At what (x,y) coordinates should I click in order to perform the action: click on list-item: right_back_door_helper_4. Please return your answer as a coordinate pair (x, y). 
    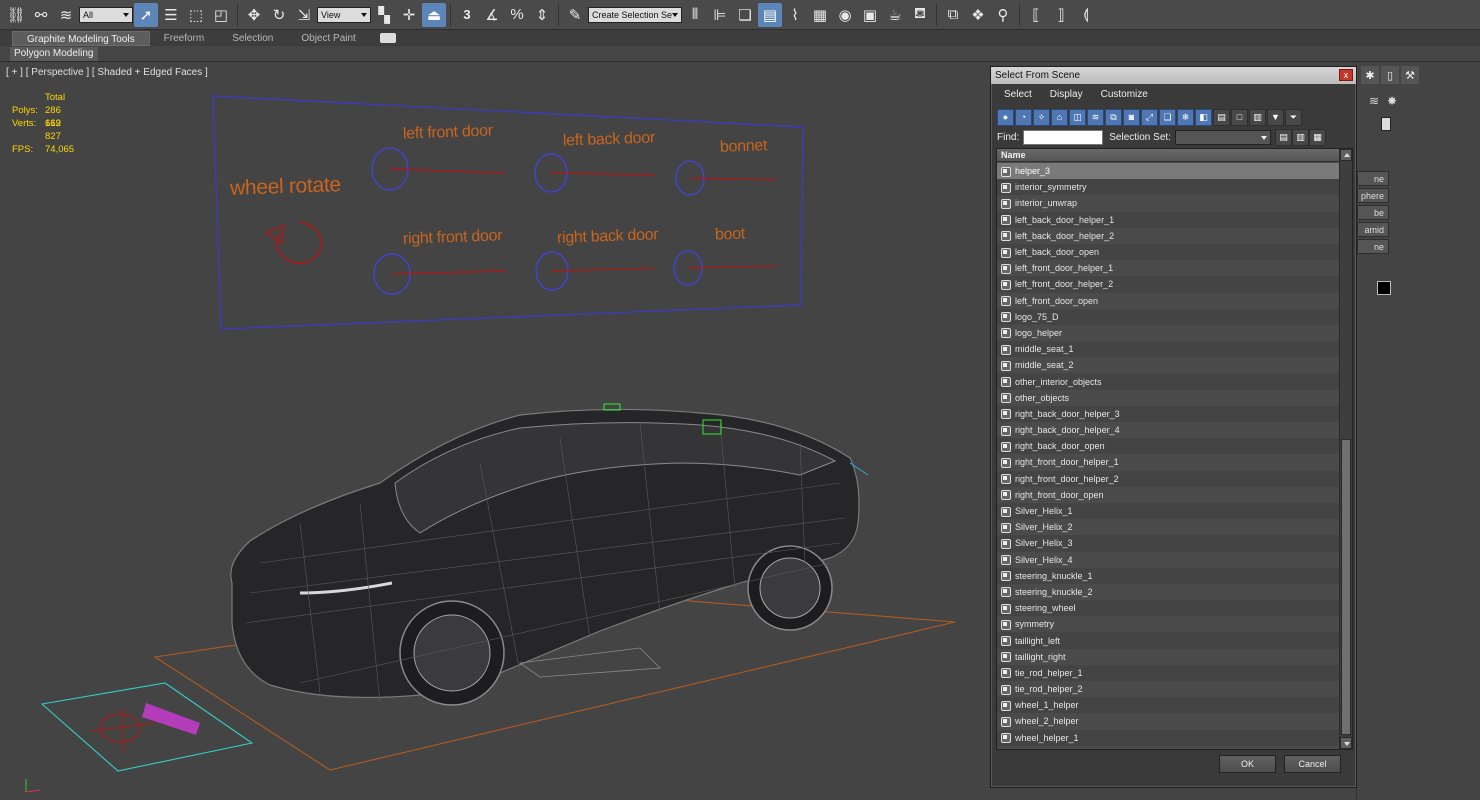
    Looking at the image, I should click on (1168, 430).